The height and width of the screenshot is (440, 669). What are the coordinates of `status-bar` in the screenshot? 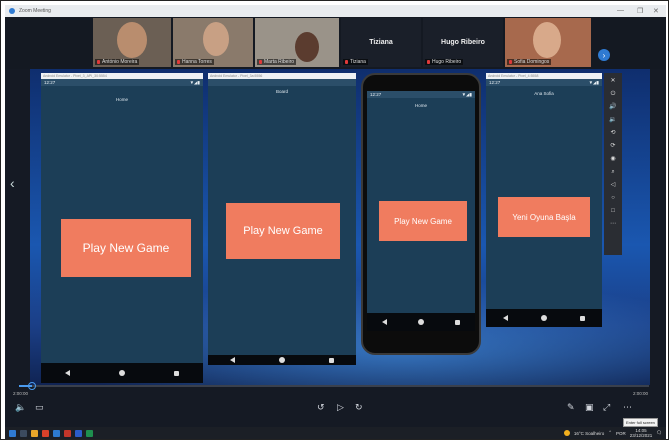 It's located at (282, 82).